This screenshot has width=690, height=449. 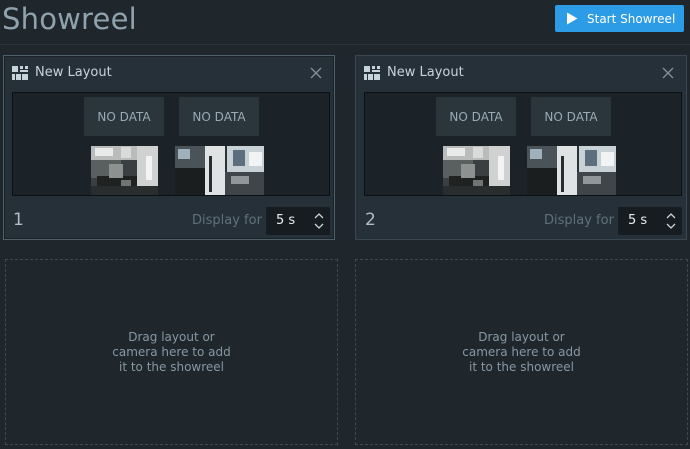 What do you see at coordinates (345, 44) in the screenshot?
I see `header-divider` at bounding box center [345, 44].